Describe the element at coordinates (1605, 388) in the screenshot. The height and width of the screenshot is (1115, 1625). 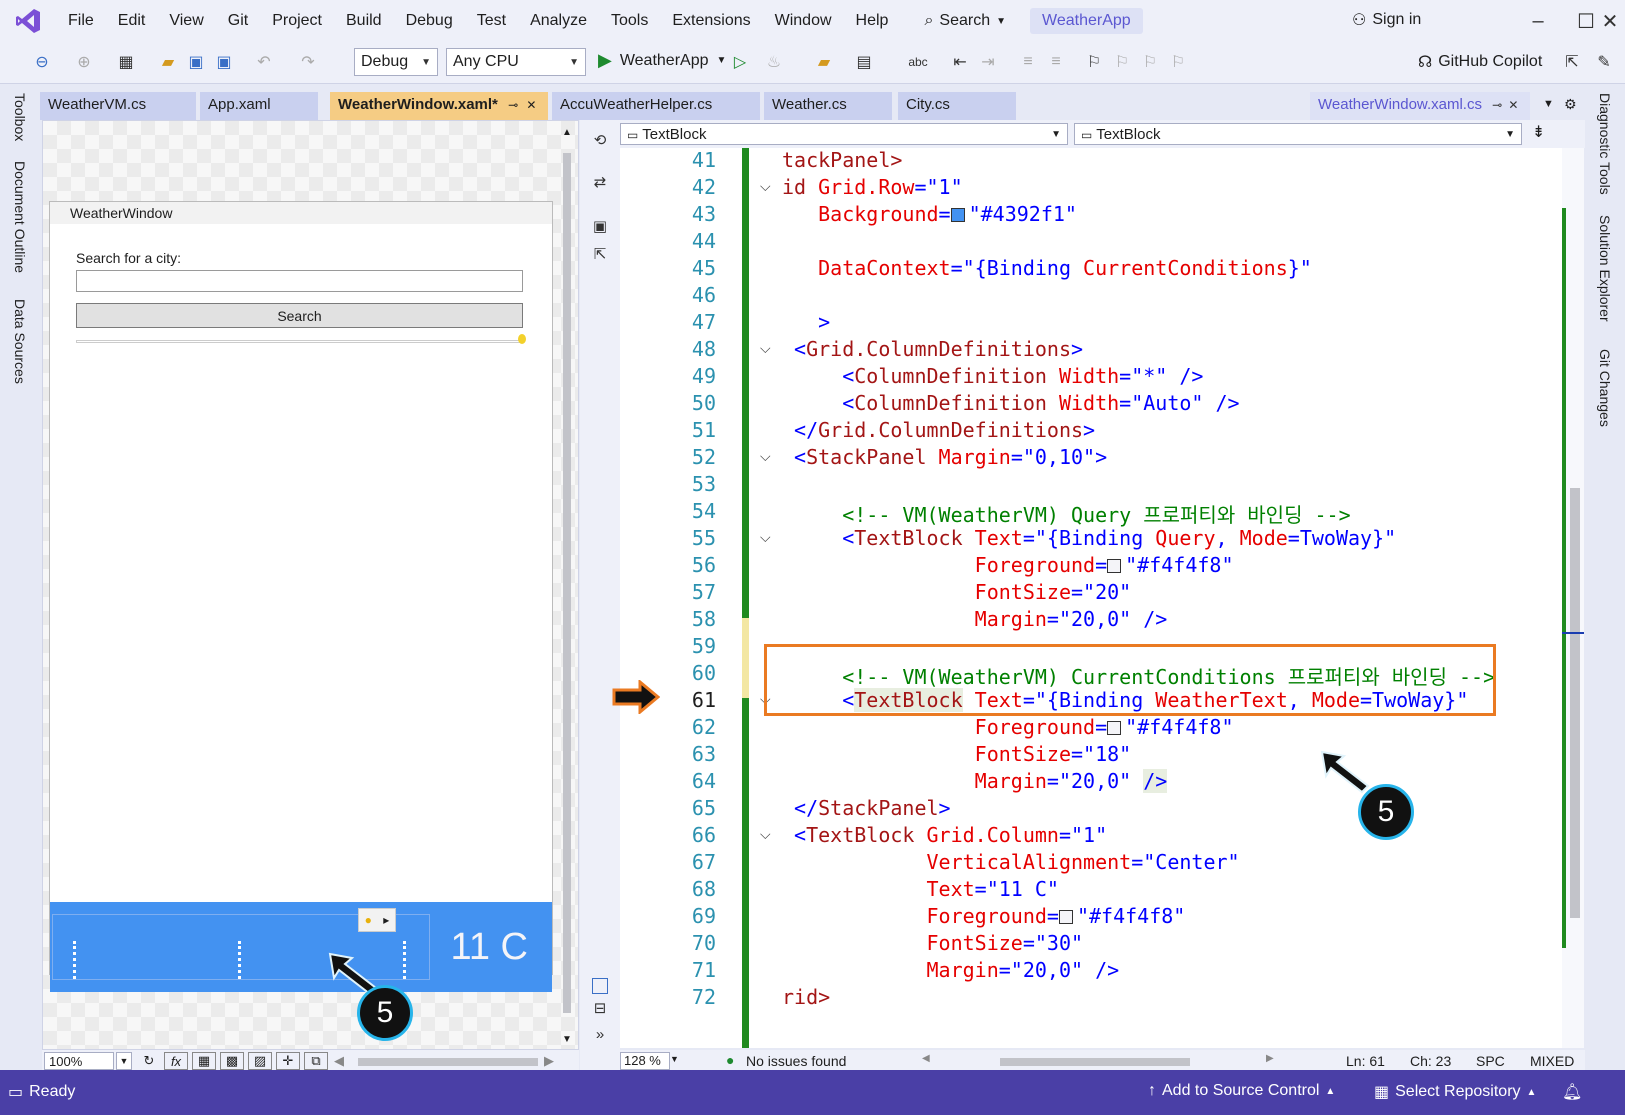
I see `git-changes-tab: Git Changes` at that location.